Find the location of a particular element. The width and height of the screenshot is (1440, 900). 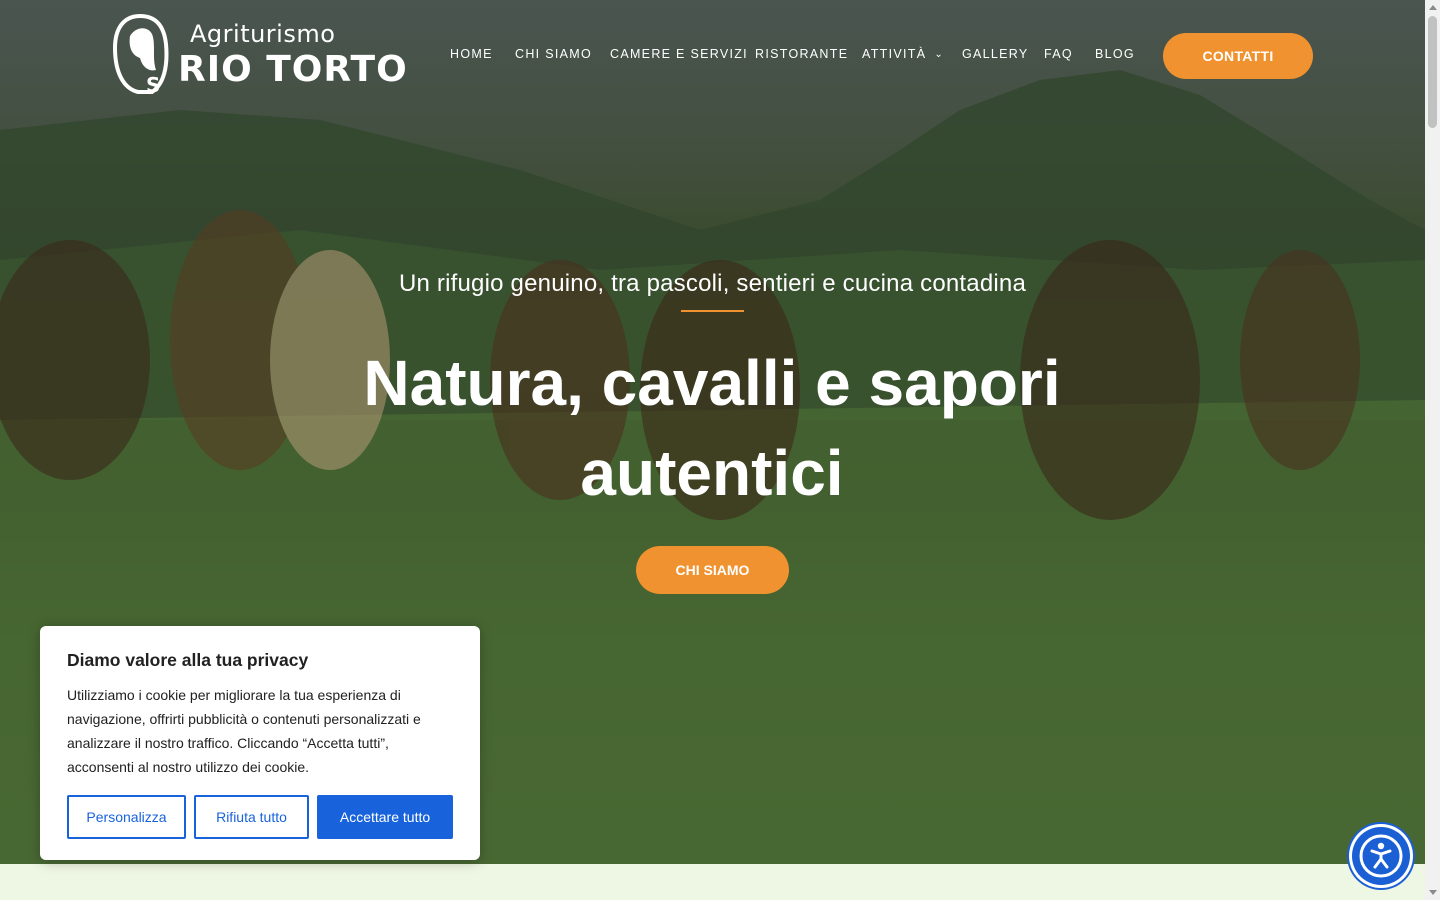

nav-camere-e-servizi: CAMERE E SERVIZI is located at coordinates (679, 54).